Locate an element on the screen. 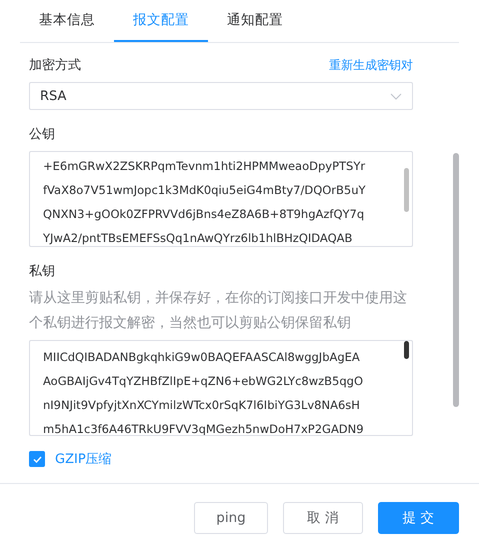 This screenshot has height=551, width=479. action-button: 取 消 is located at coordinates (323, 518).